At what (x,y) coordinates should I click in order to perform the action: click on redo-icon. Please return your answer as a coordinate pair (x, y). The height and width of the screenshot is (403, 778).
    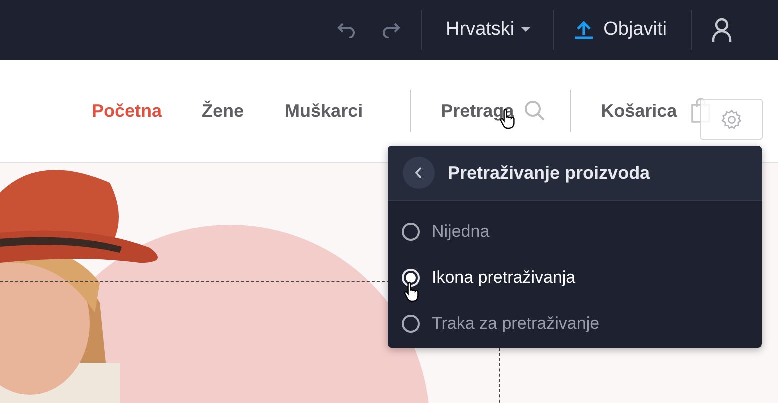
    Looking at the image, I should click on (391, 30).